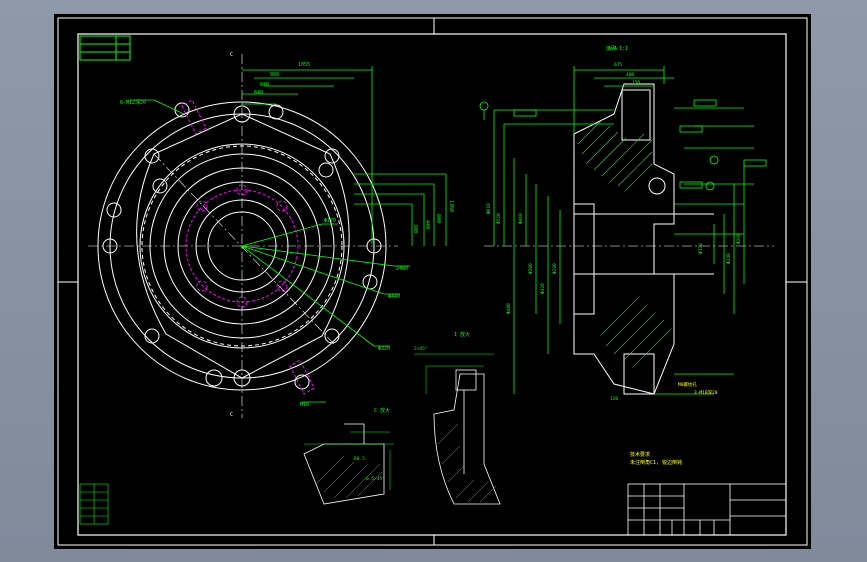  What do you see at coordinates (687, 384) in the screenshot?
I see `svg-text: M6螺纹孔` at bounding box center [687, 384].